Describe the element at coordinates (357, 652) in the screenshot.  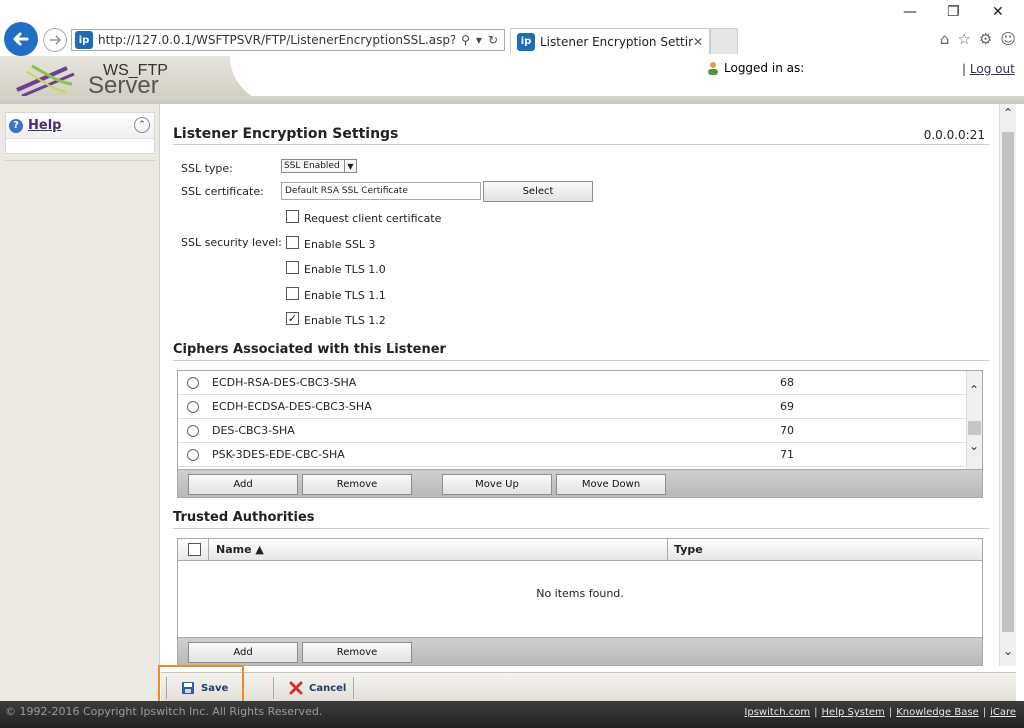
I see `remove-authority-button: Remove` at that location.